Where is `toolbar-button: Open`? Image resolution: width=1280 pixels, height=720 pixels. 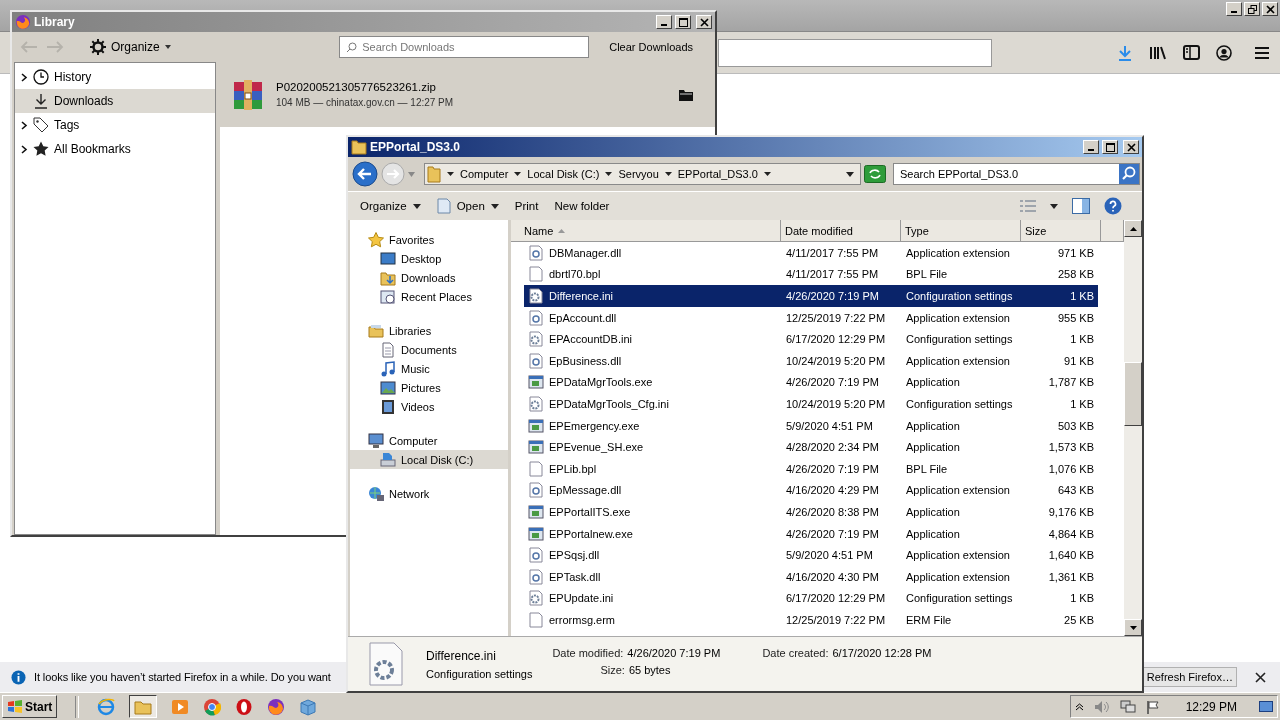 toolbar-button: Open is located at coordinates (467, 206).